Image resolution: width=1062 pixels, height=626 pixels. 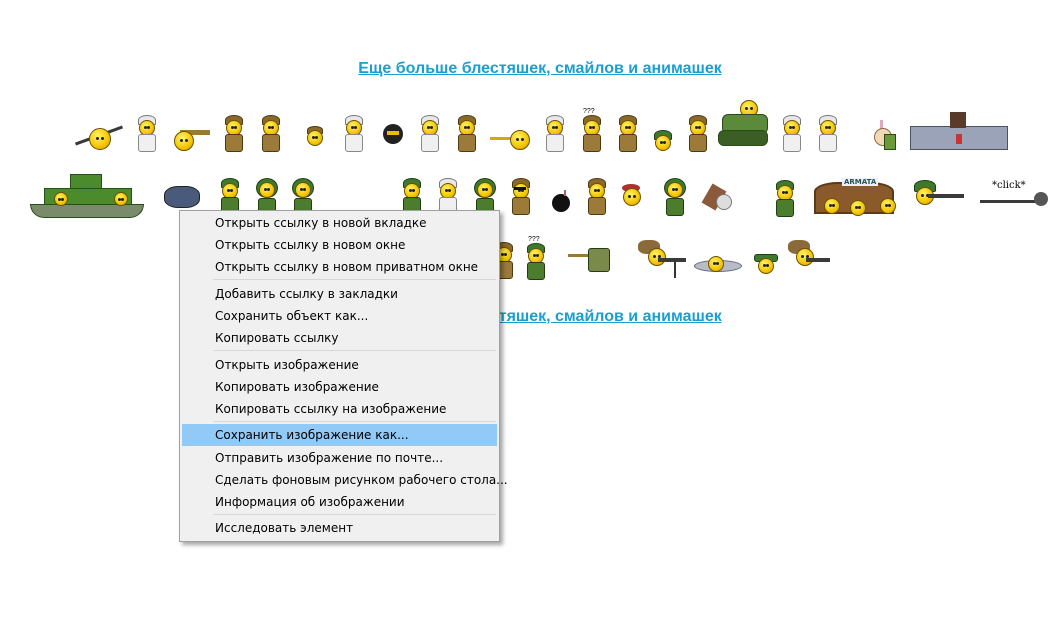 What do you see at coordinates (534, 239) in the screenshot?
I see `question-marks-2: ???` at bounding box center [534, 239].